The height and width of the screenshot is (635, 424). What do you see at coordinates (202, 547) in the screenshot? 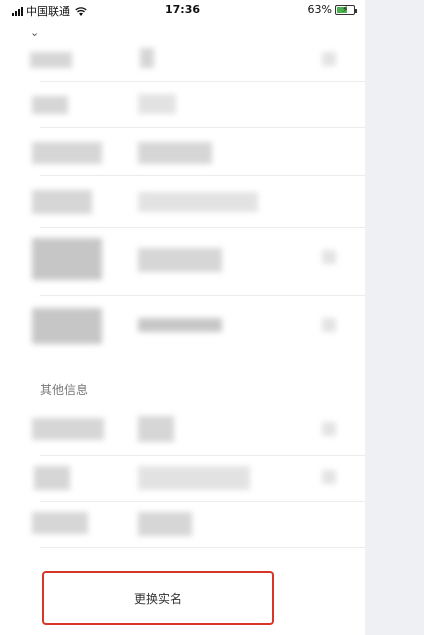
I see `row-divider` at bounding box center [202, 547].